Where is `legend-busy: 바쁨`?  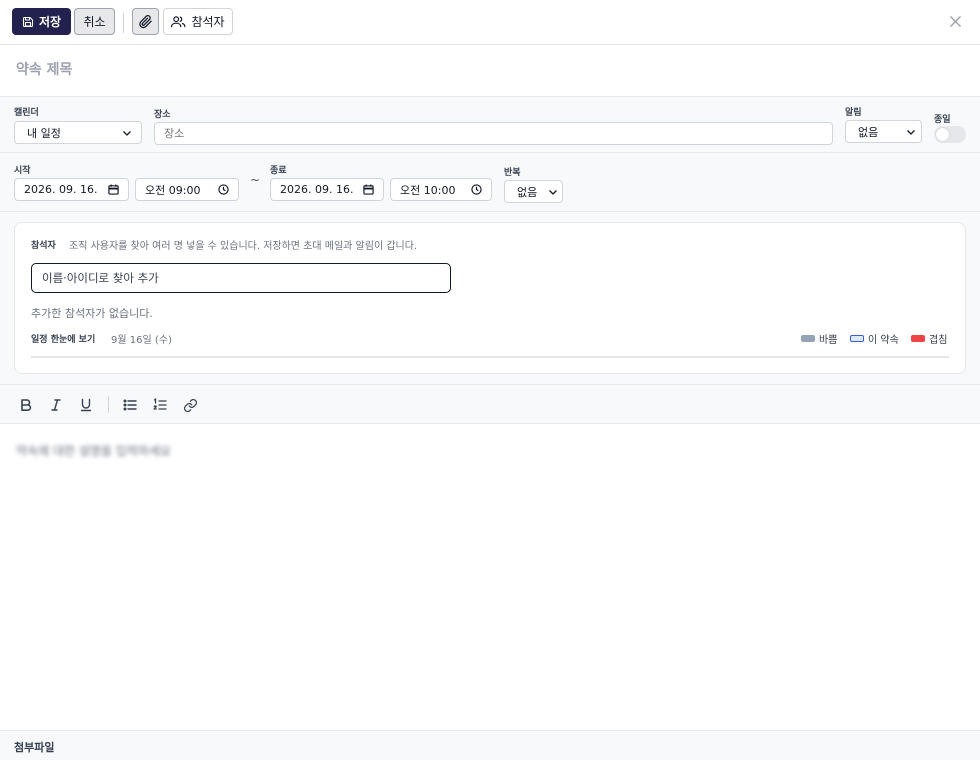
legend-busy: 바쁨 is located at coordinates (819, 338).